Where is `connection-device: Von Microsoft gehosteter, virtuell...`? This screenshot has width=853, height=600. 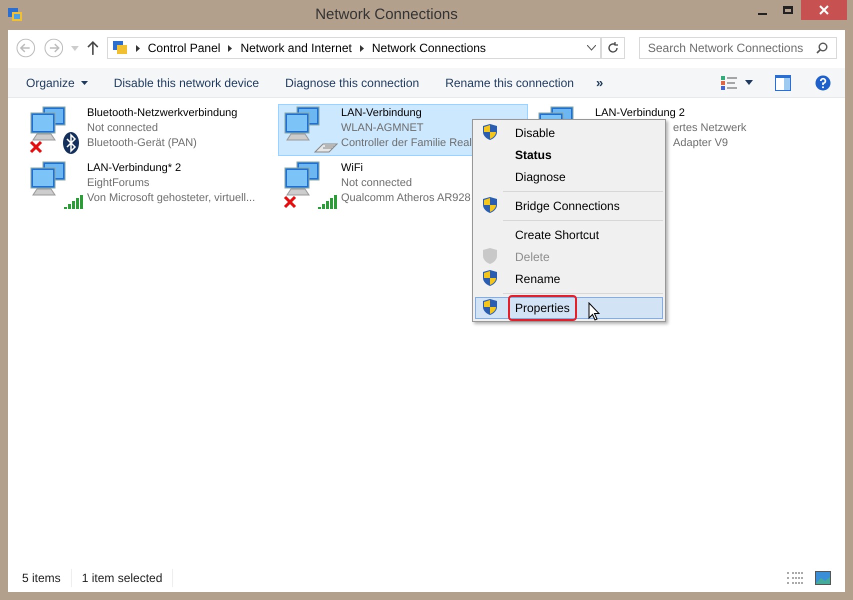 connection-device: Von Microsoft gehosteter, virtuell... is located at coordinates (171, 198).